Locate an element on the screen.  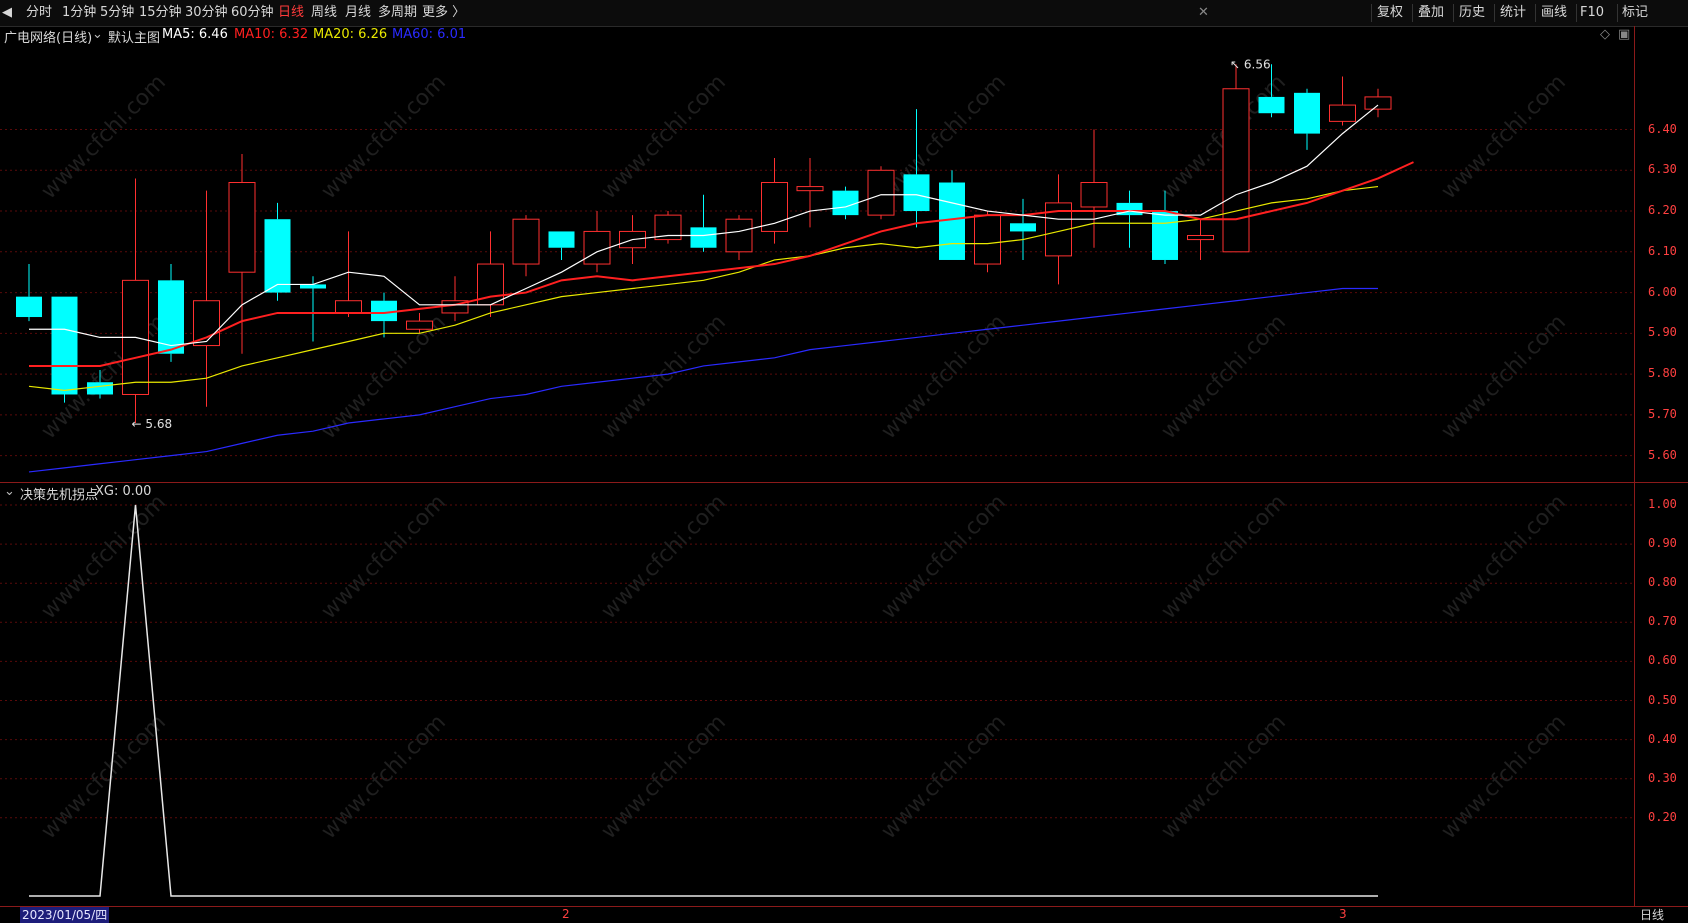
window-icon: ▣ is located at coordinates (1624, 34).